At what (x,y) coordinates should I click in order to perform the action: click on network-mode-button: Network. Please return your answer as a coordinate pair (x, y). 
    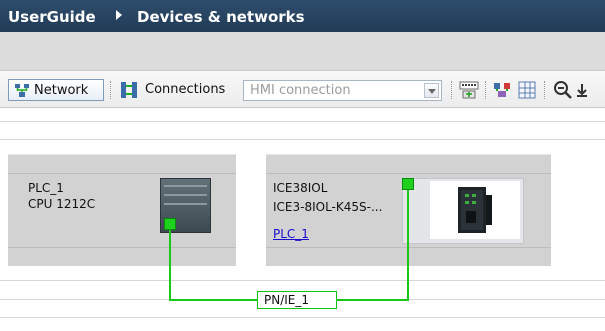
    Looking at the image, I should click on (56, 90).